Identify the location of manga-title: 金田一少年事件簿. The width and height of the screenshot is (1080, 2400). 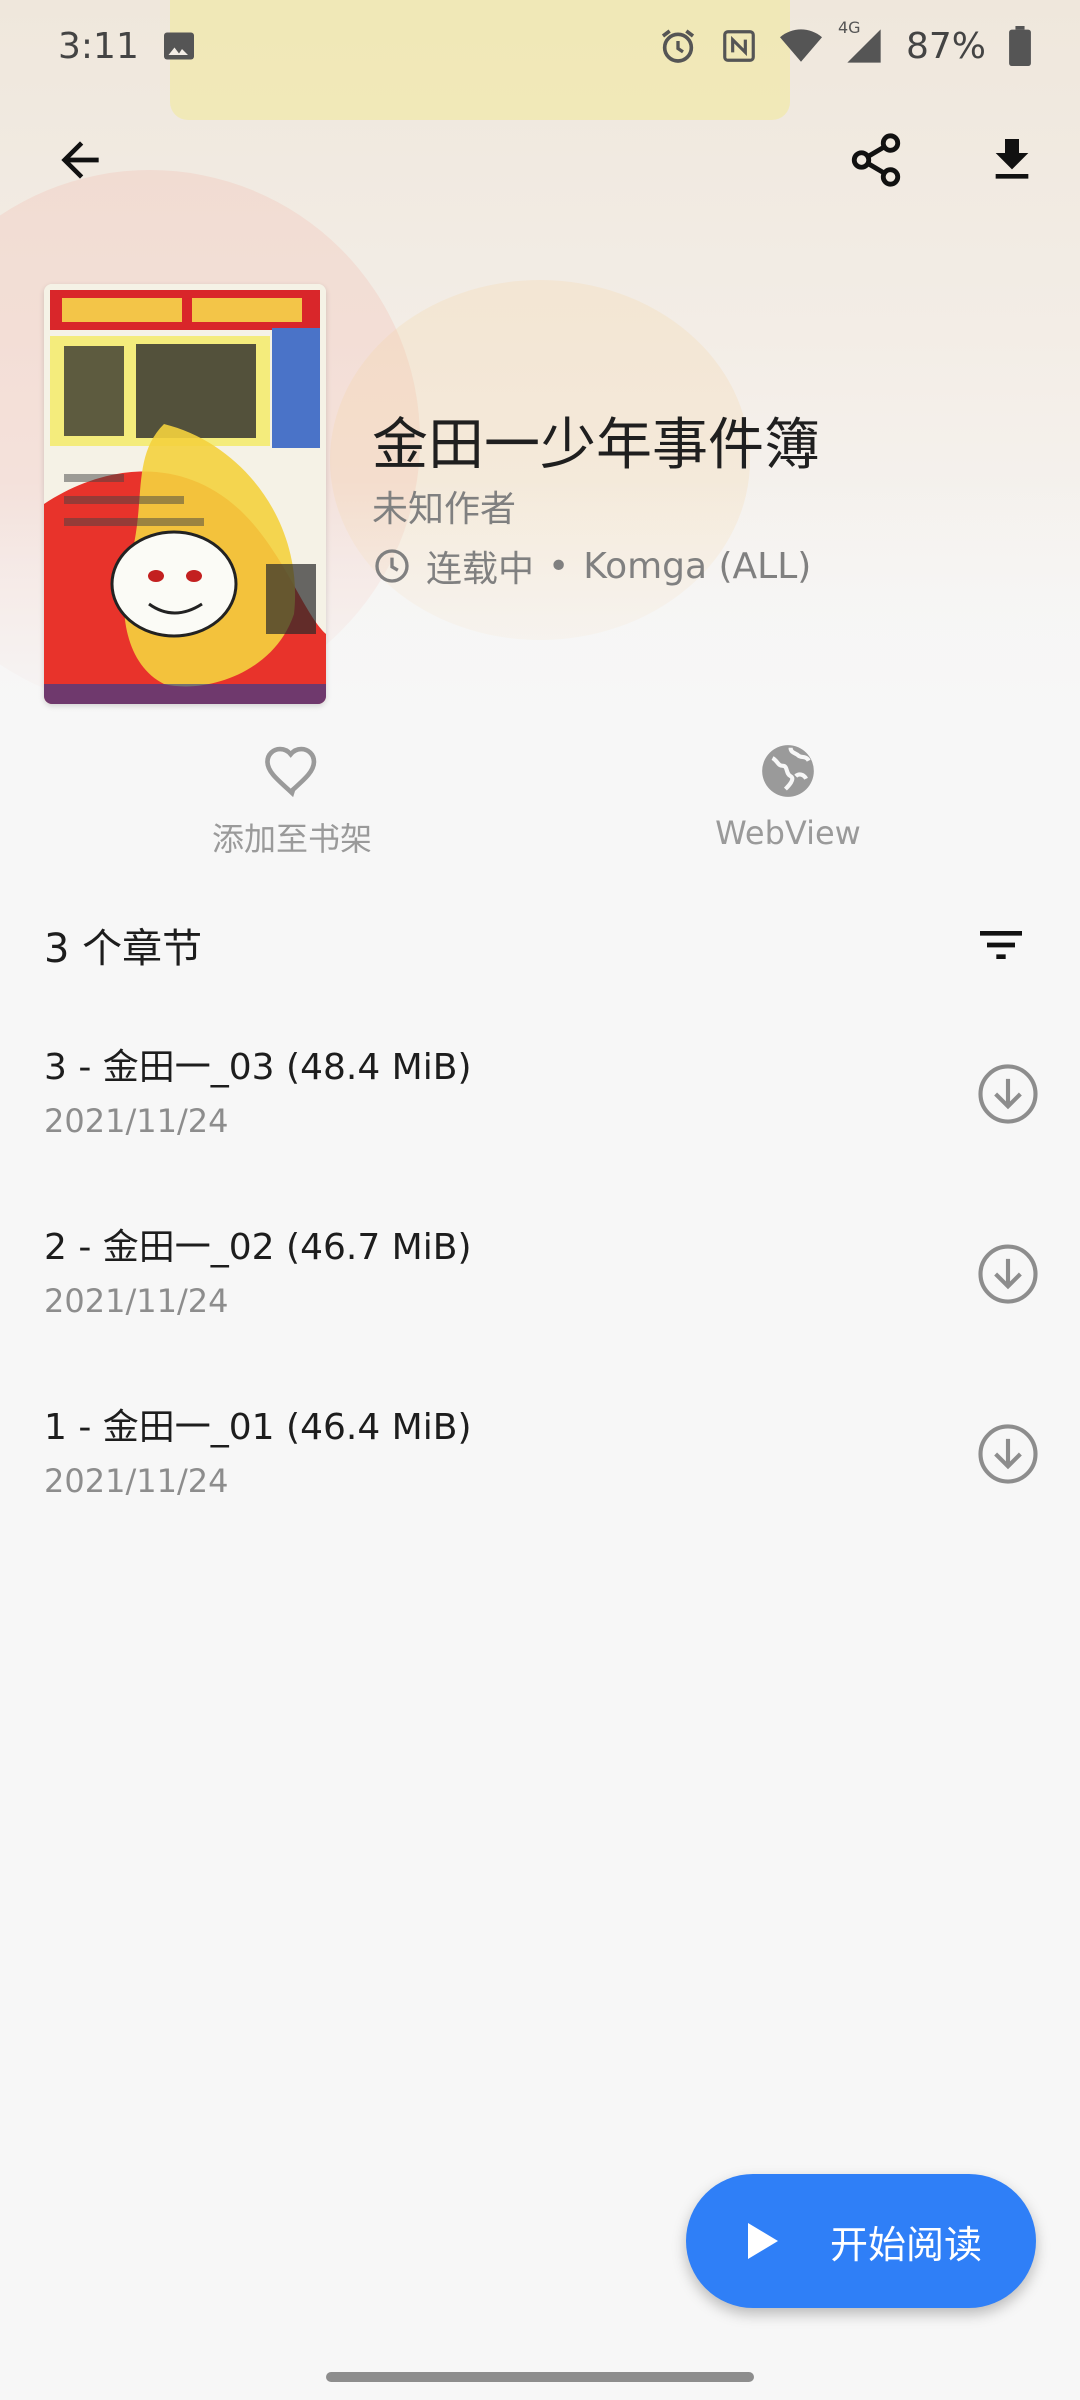
(596, 440).